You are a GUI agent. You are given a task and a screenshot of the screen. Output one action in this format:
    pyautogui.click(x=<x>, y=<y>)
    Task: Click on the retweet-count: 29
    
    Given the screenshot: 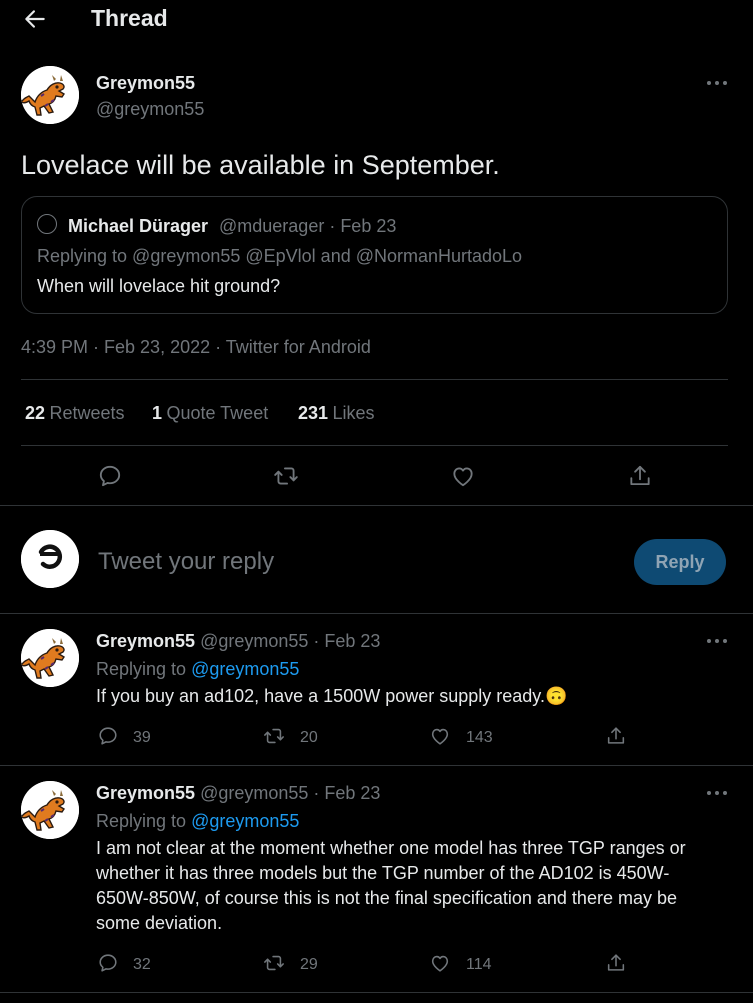 What is the action you would take?
    pyautogui.click(x=309, y=964)
    